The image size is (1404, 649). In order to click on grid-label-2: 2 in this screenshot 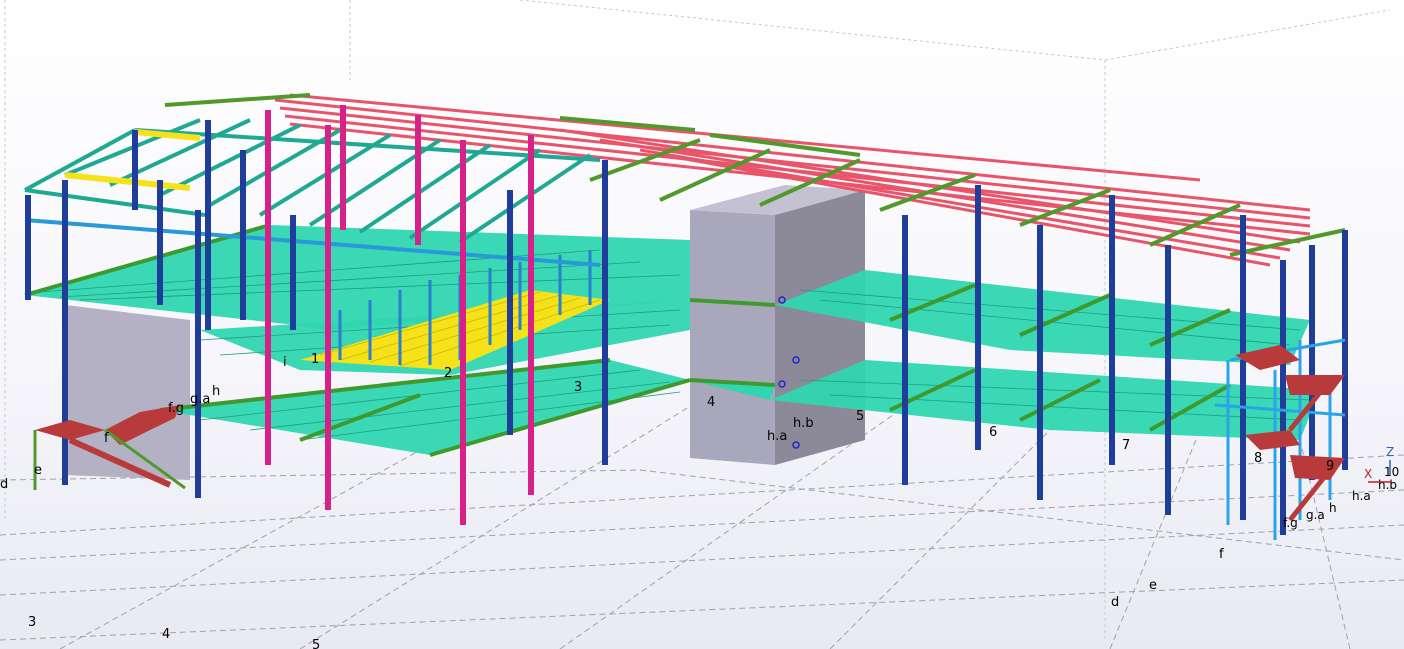, I will do `click(448, 373)`.